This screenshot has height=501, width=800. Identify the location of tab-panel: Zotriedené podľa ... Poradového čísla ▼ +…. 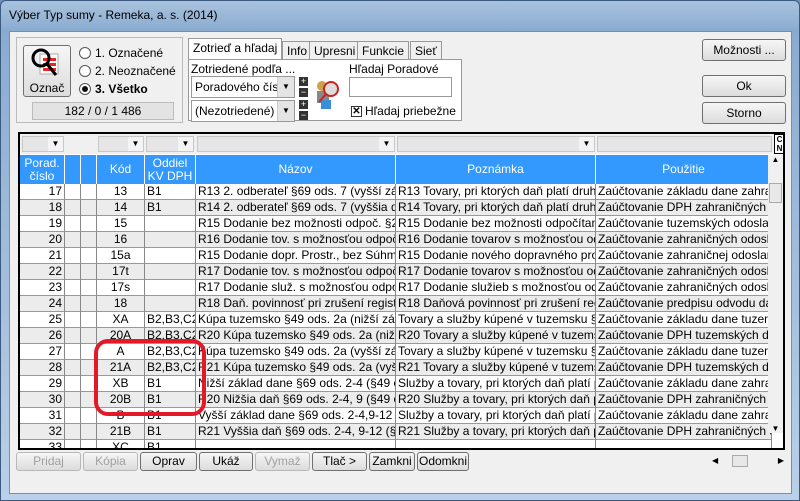
(325, 90).